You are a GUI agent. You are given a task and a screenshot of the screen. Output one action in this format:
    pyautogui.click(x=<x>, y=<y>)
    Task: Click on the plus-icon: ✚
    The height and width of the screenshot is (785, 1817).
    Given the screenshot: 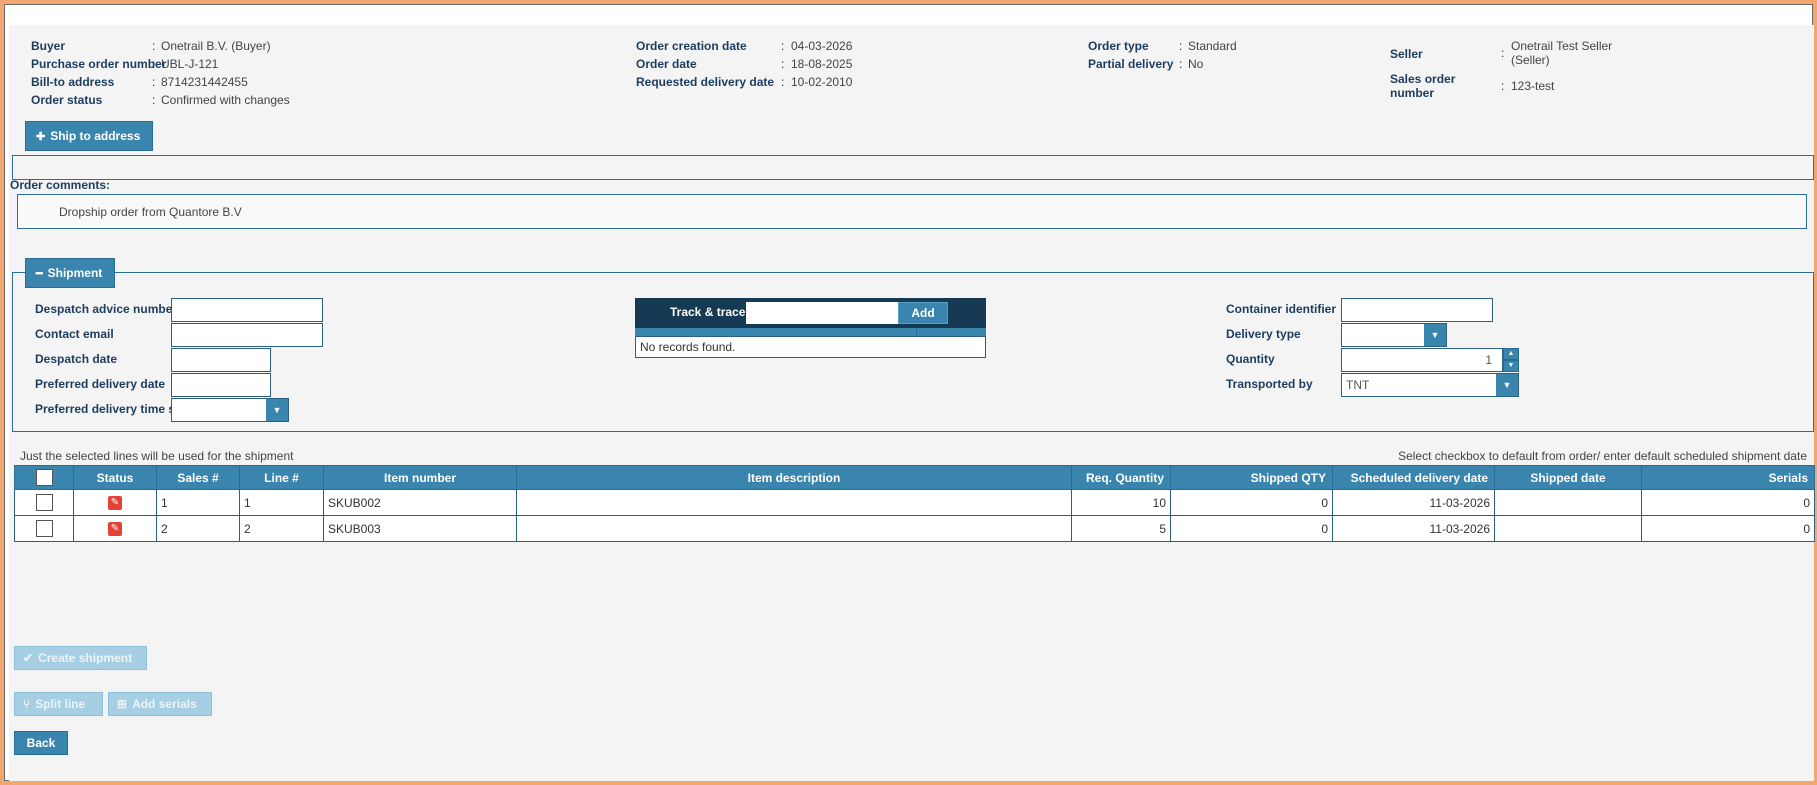 What is the action you would take?
    pyautogui.click(x=41, y=137)
    